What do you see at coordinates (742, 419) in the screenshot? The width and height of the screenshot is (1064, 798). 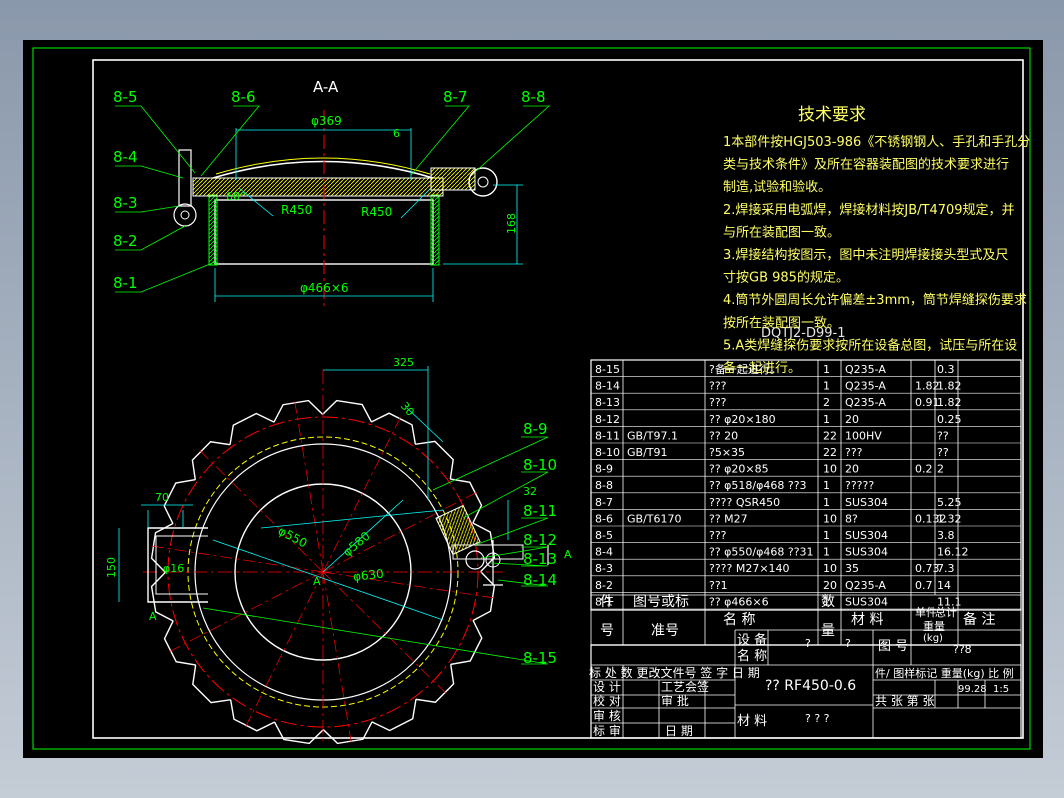 I see `bom-cell-name: ?? φ20×180` at bounding box center [742, 419].